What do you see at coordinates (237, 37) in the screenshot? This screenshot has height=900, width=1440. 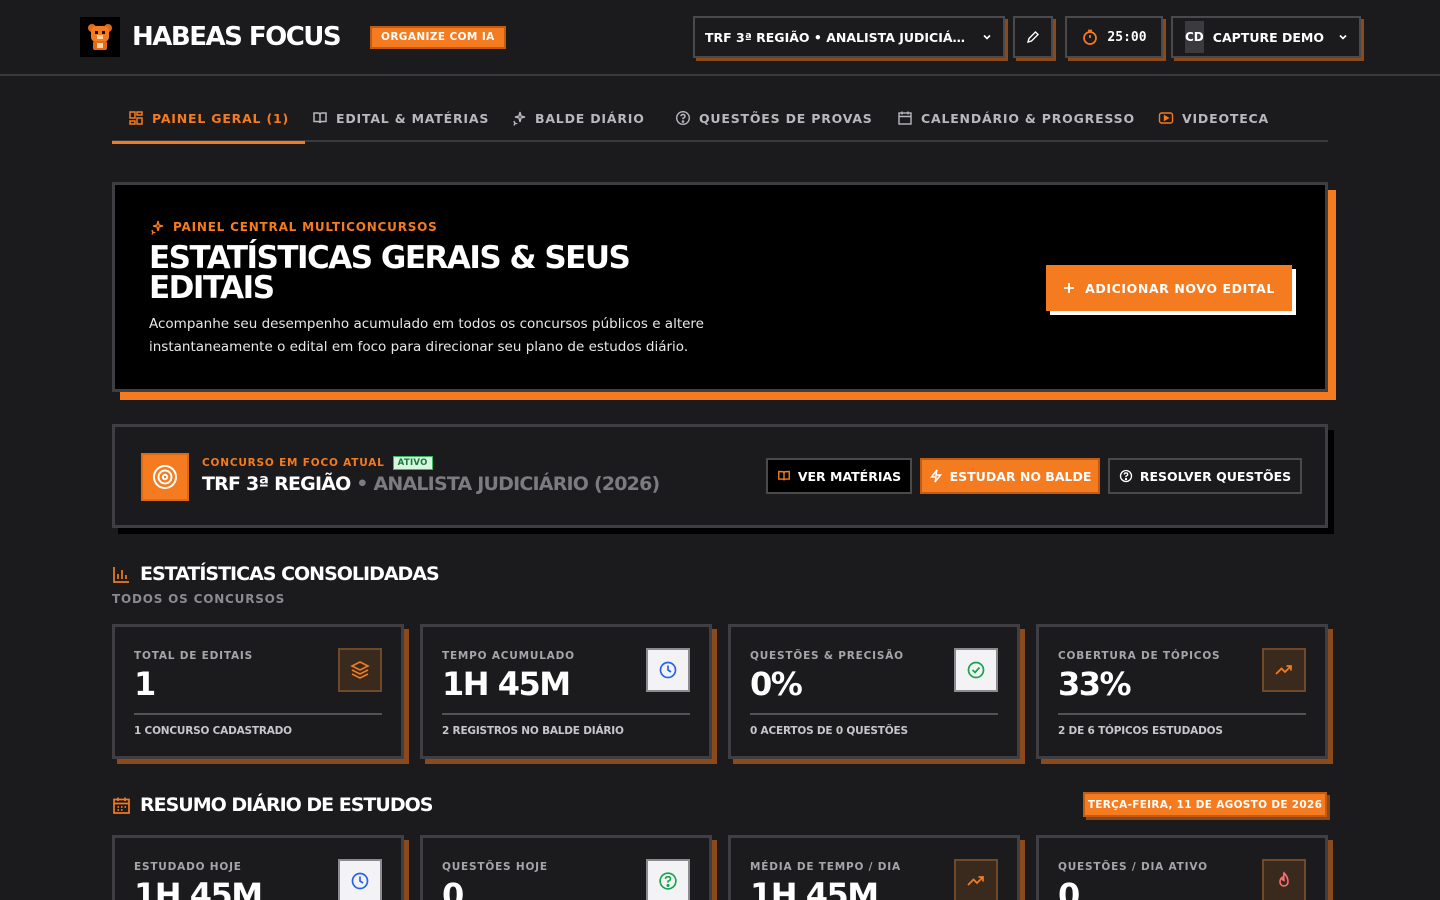 I see `brand-name: HABEAS FOCUS` at bounding box center [237, 37].